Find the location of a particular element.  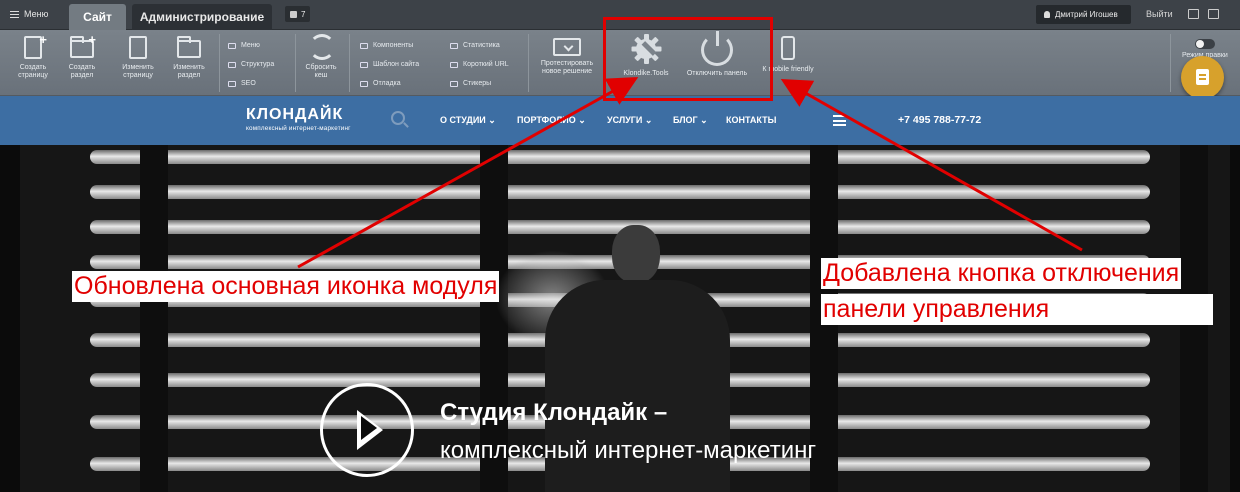

caption-disable-button-line2: панели управления is located at coordinates (1017, 309).